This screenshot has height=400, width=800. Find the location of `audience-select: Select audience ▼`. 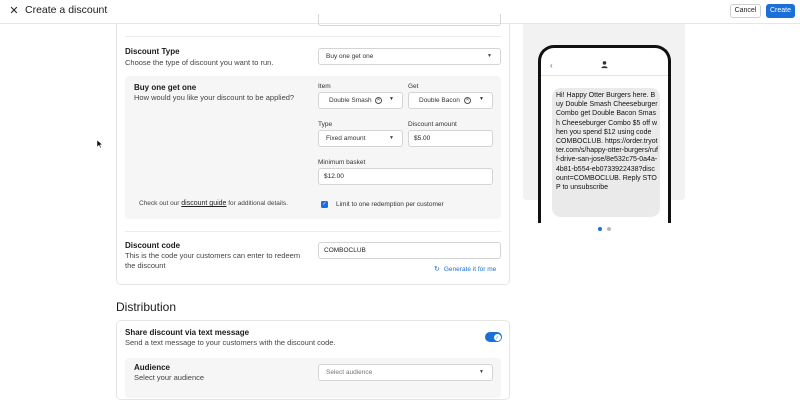

audience-select: Select audience ▼ is located at coordinates (405, 372).